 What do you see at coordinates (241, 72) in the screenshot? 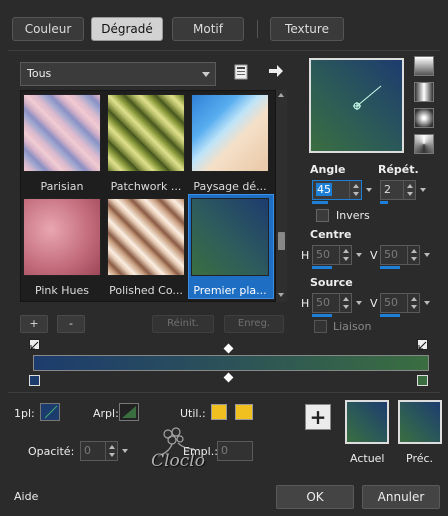
I see `document-icon` at bounding box center [241, 72].